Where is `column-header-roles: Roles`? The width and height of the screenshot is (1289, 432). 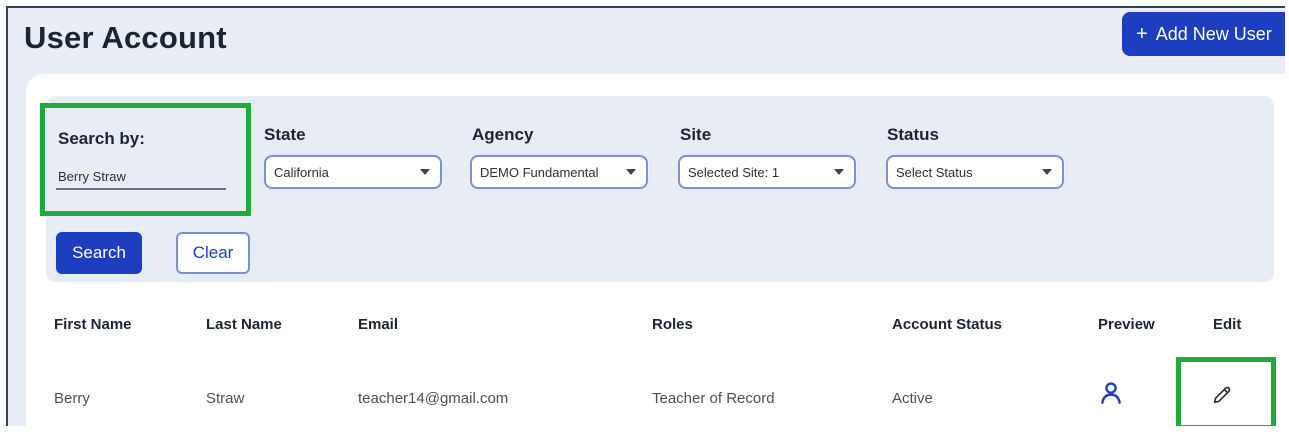
column-header-roles: Roles is located at coordinates (672, 324).